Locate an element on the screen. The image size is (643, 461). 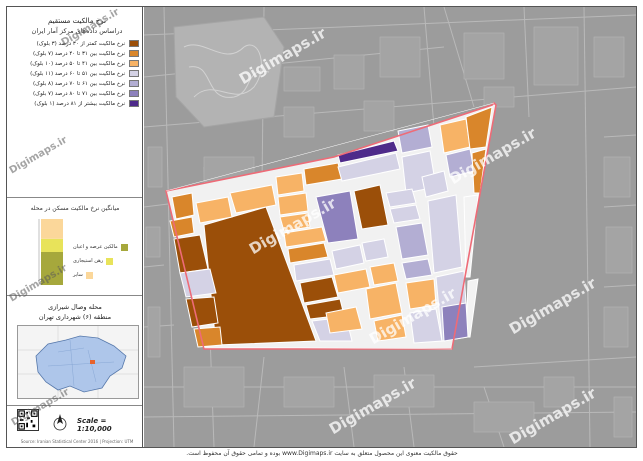
neighbourhood-marker is located at coordinates (92, 362).